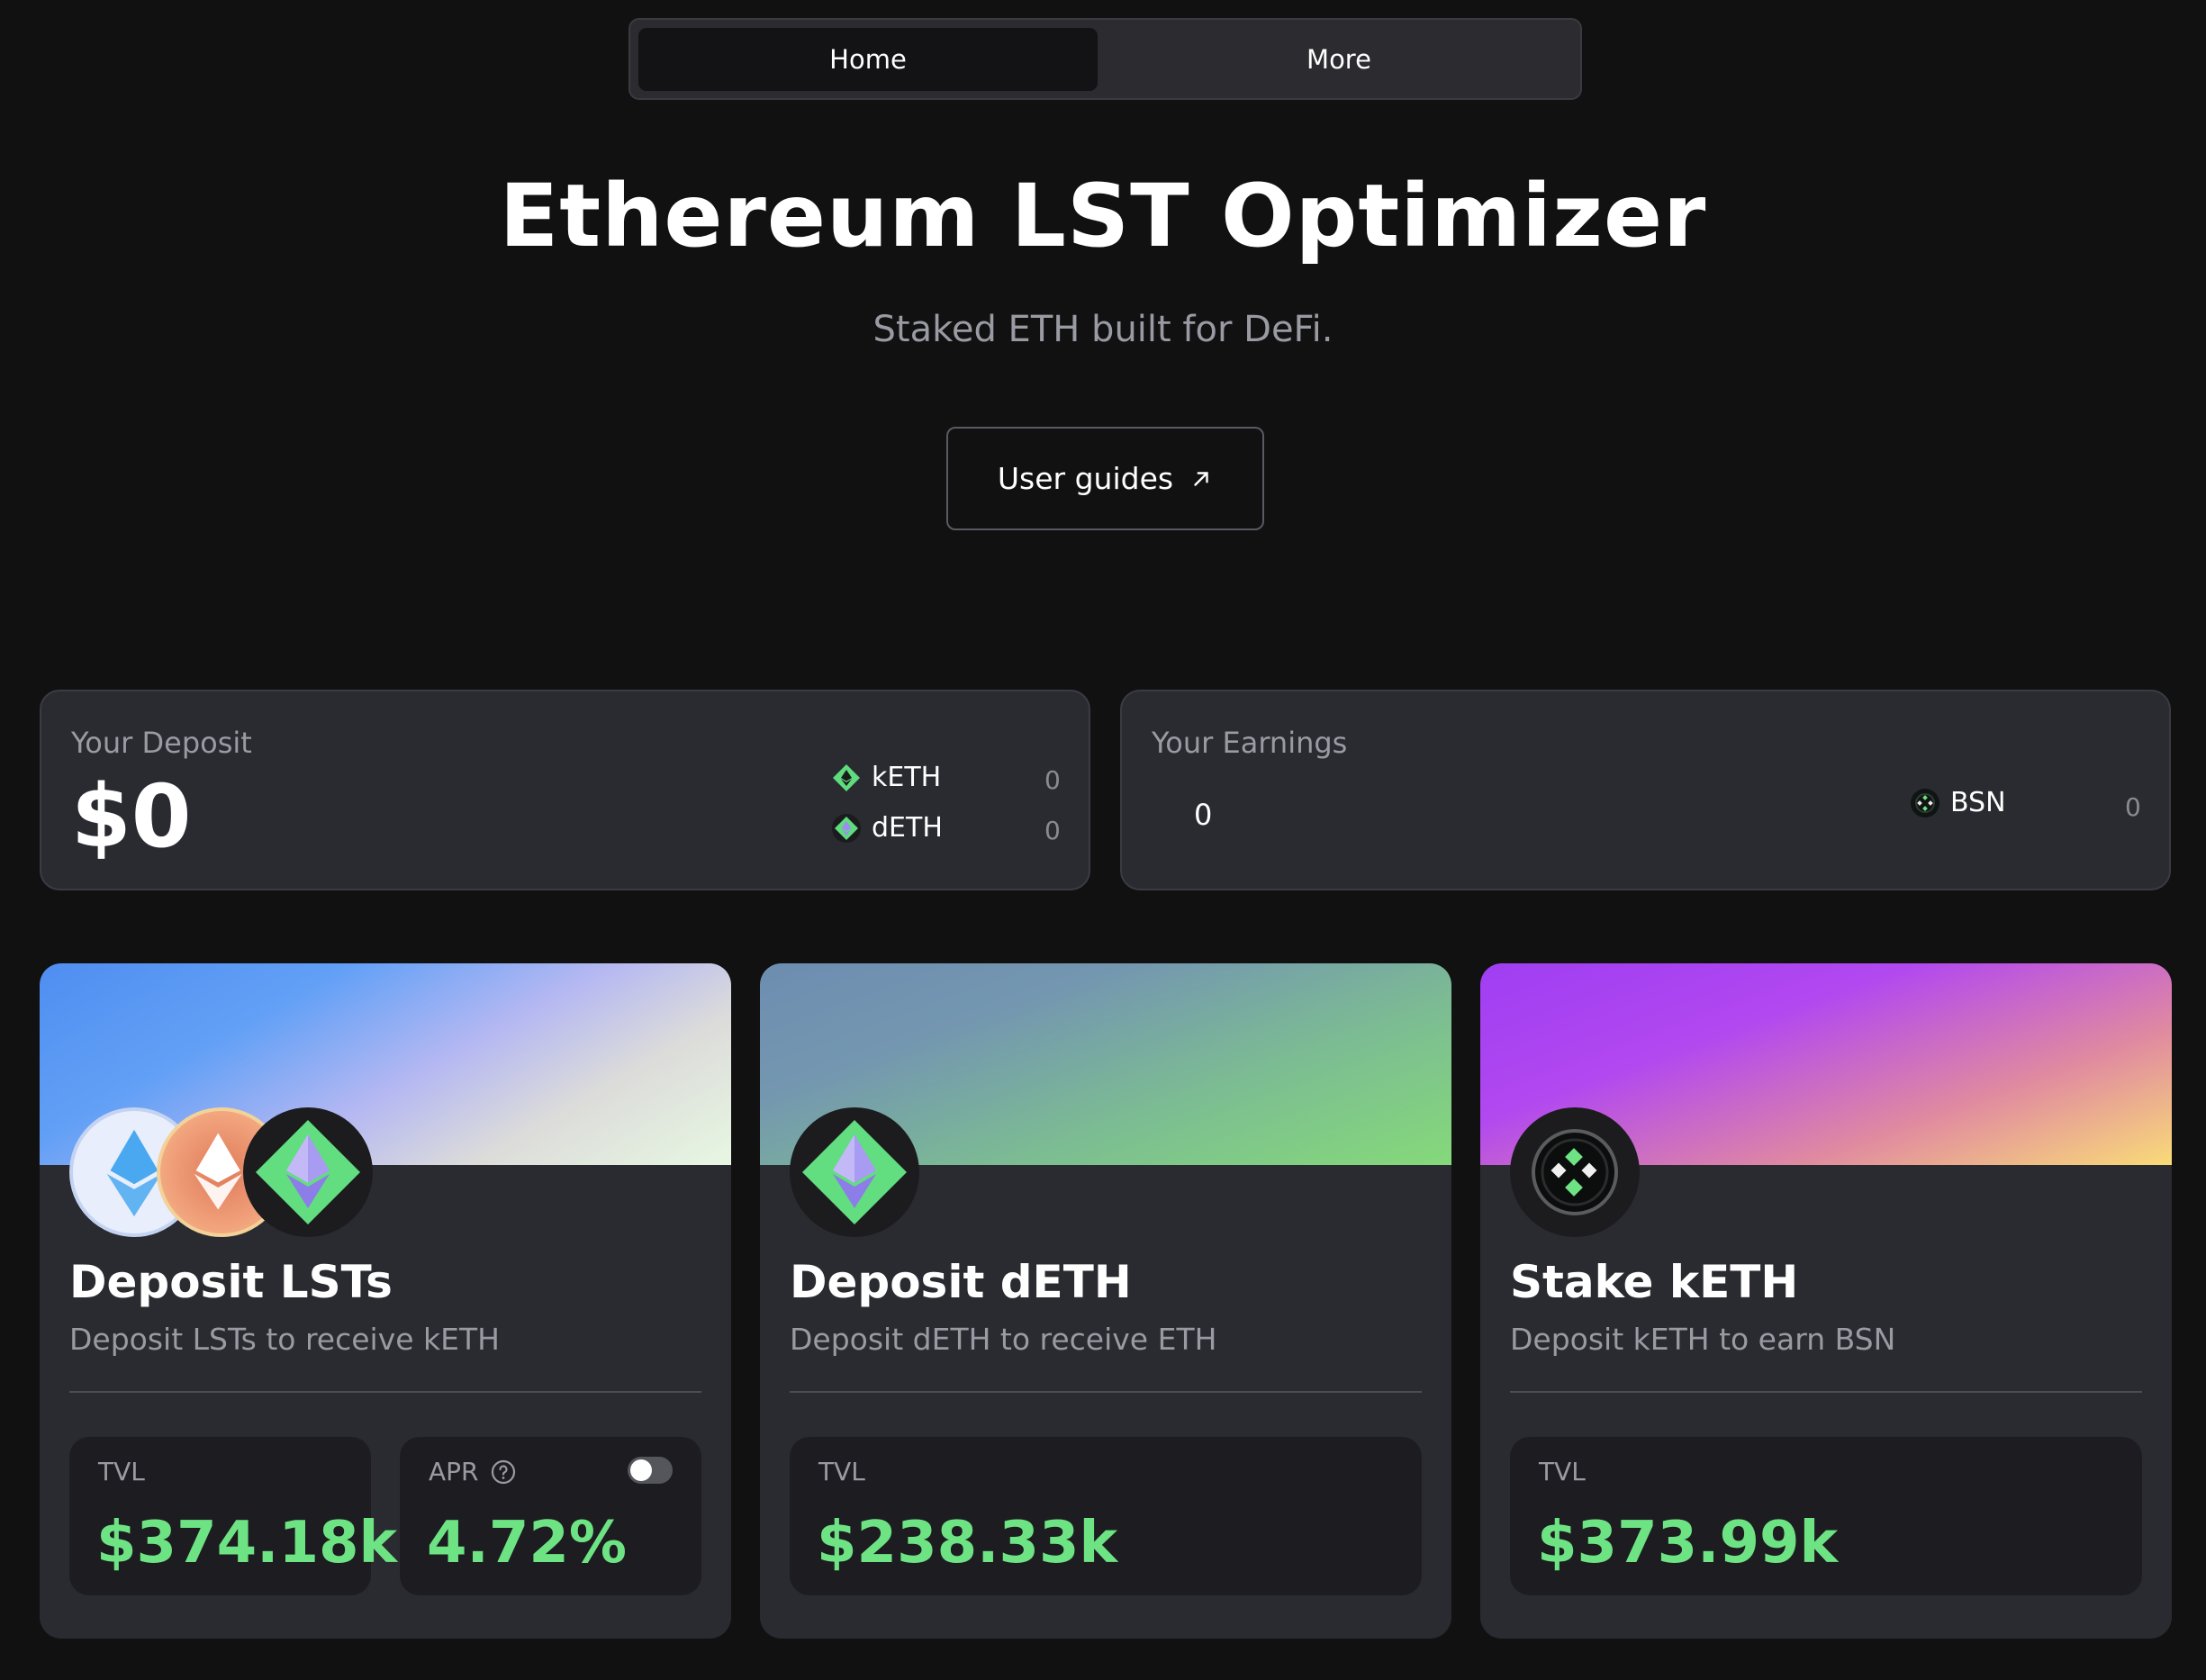 This screenshot has width=2206, height=1680. What do you see at coordinates (1645, 790) in the screenshot?
I see `your-earnings-panel: Your Earnings 0 BSN 0` at bounding box center [1645, 790].